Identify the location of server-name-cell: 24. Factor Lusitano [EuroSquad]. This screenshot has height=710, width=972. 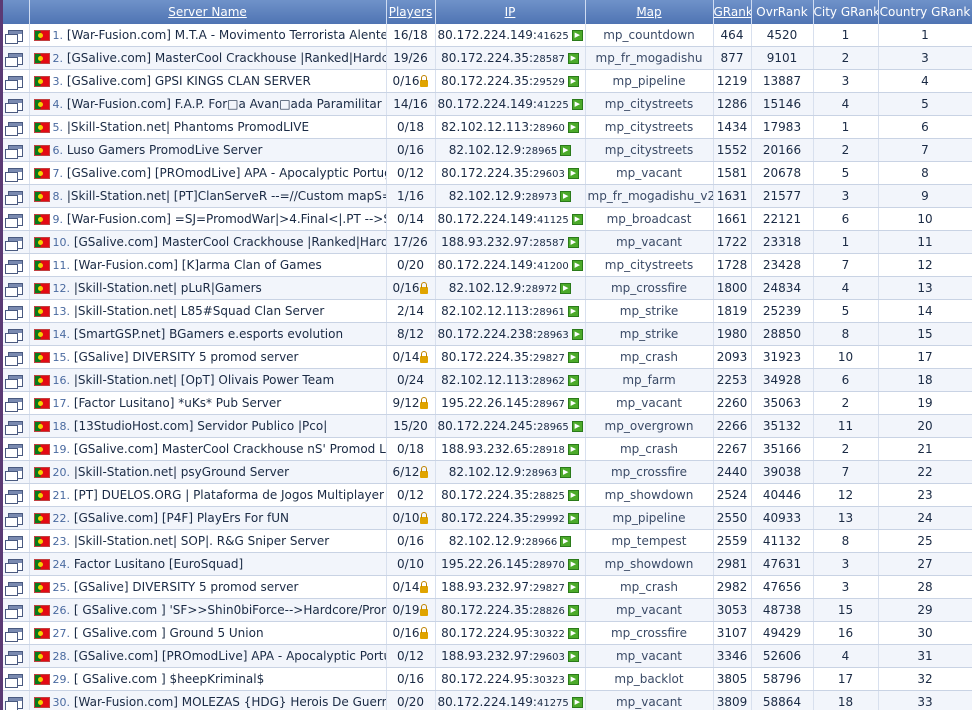
(208, 564).